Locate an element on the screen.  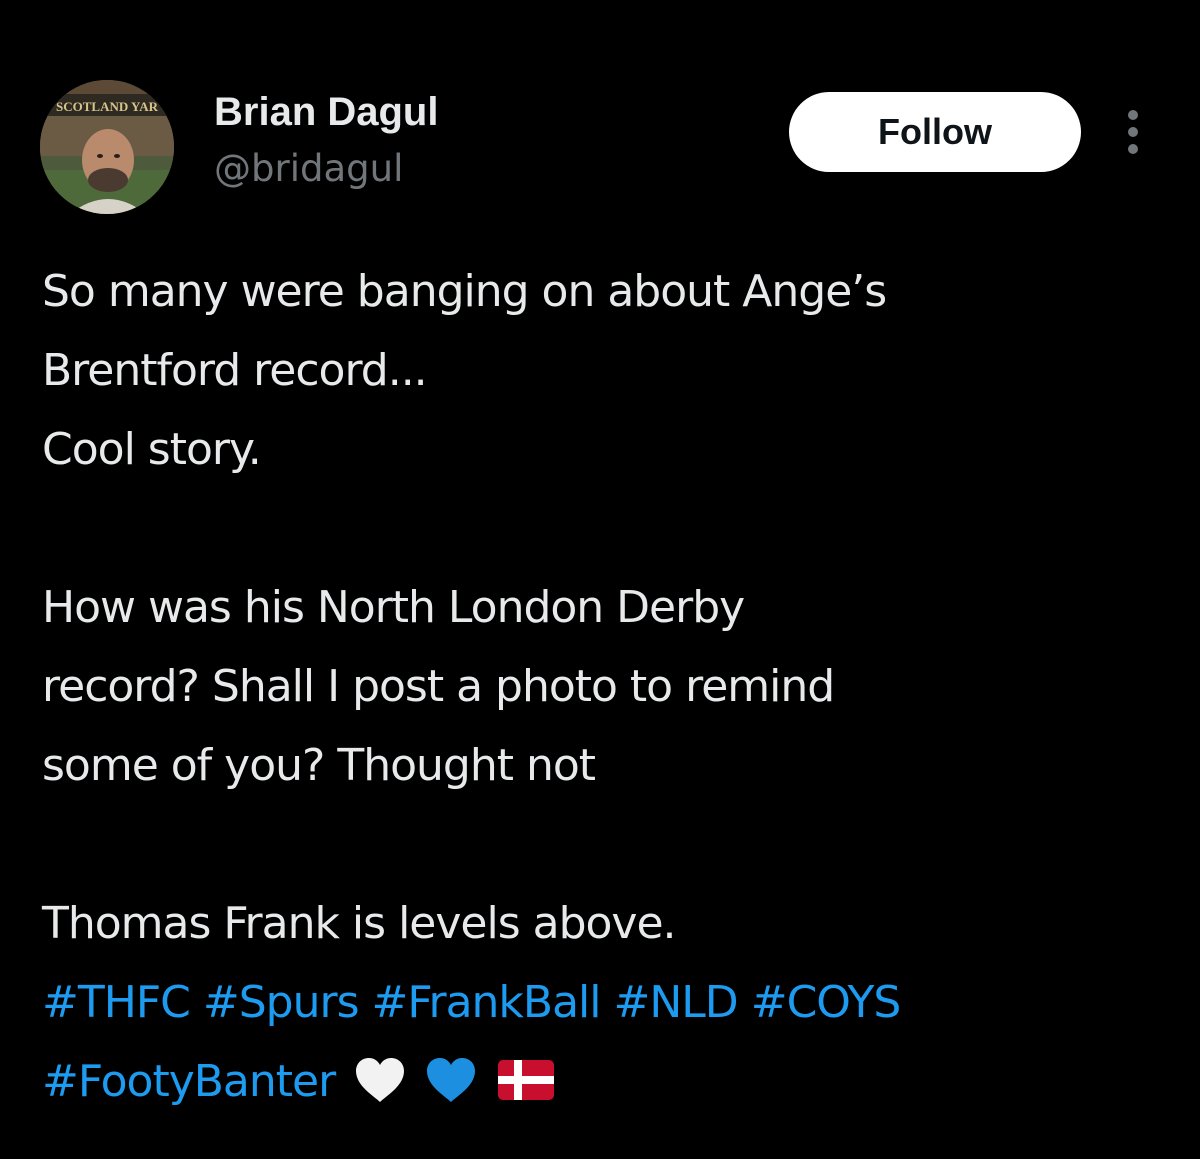
more-vertical-icon is located at coordinates (1133, 132).